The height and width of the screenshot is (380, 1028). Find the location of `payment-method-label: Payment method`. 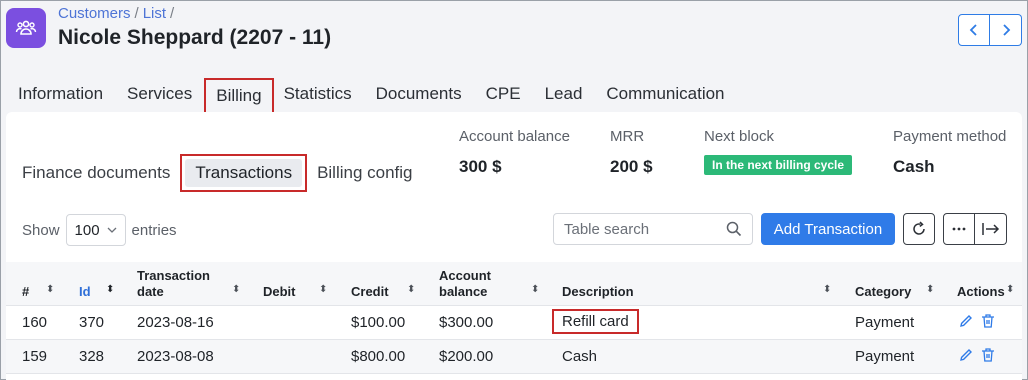

payment-method-label: Payment method is located at coordinates (950, 136).